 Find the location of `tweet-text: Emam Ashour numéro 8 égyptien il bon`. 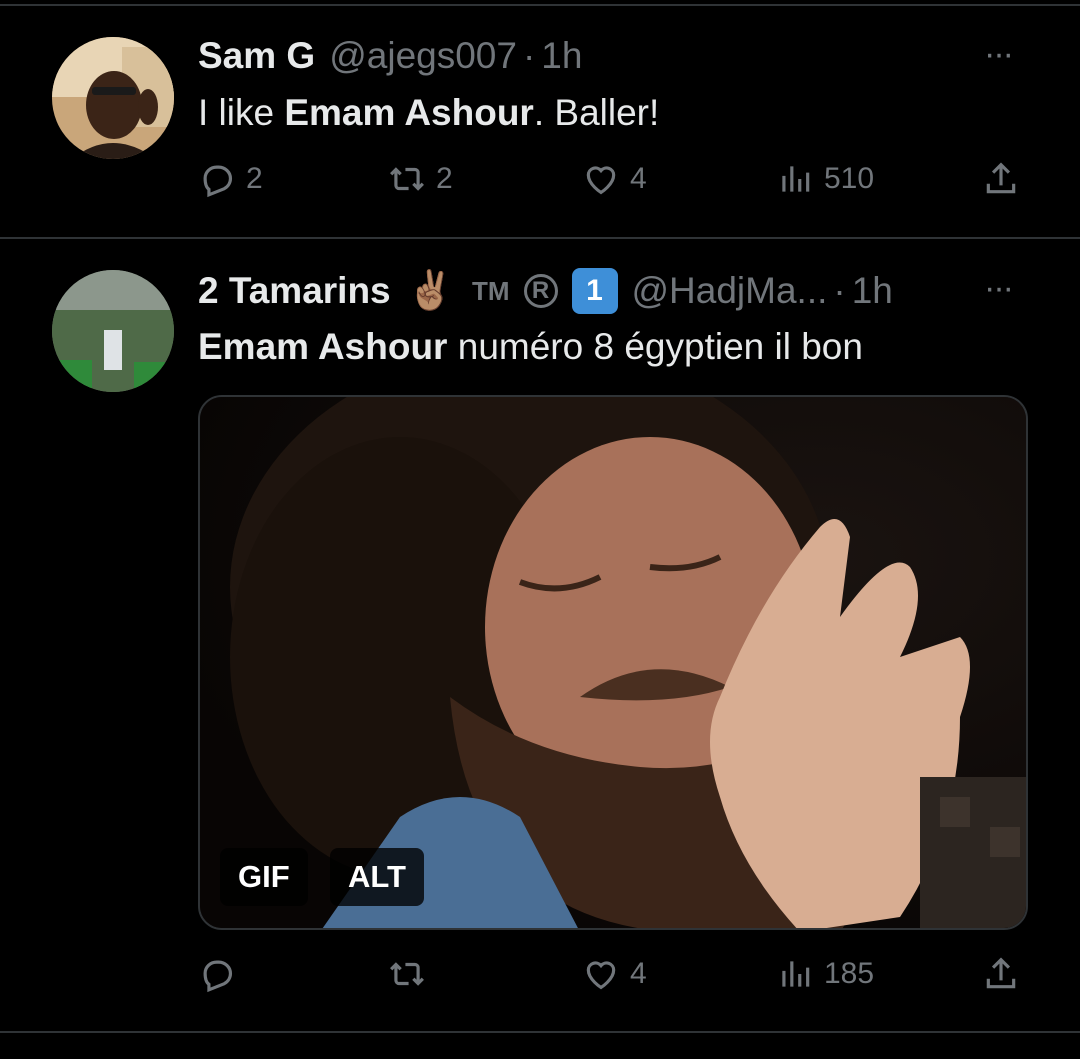

tweet-text: Emam Ashour numéro 8 égyptien il bon is located at coordinates (530, 347).